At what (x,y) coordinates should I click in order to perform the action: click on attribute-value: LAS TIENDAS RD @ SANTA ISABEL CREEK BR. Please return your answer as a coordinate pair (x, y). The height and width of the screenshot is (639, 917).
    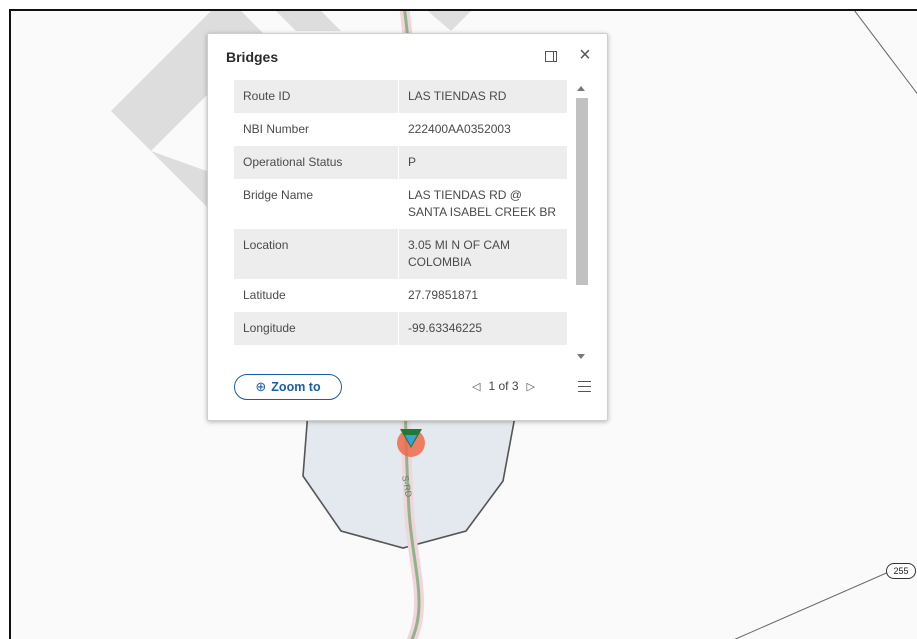
    Looking at the image, I should click on (482, 204).